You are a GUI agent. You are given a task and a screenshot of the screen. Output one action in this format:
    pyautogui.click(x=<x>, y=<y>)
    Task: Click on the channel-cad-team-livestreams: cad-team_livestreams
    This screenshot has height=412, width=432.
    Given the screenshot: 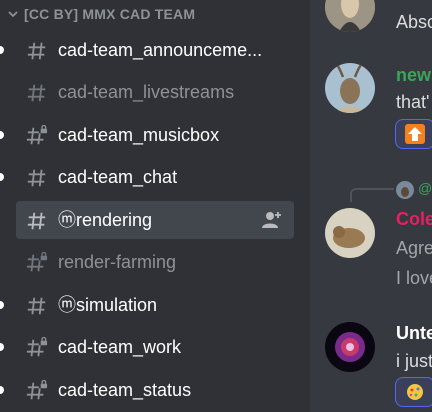 What is the action you would take?
    pyautogui.click(x=155, y=92)
    